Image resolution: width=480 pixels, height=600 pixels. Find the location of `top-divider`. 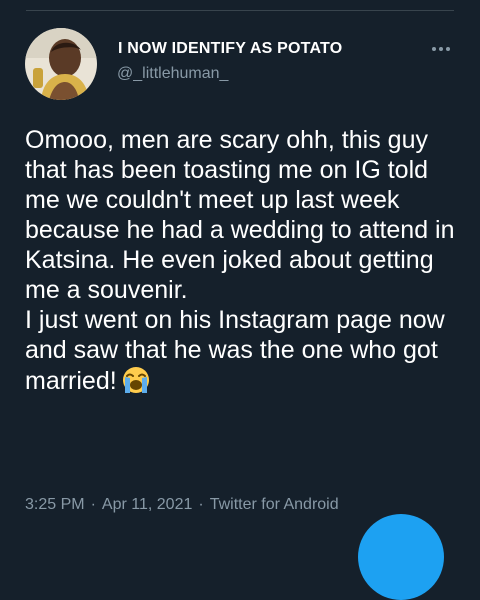

top-divider is located at coordinates (240, 10).